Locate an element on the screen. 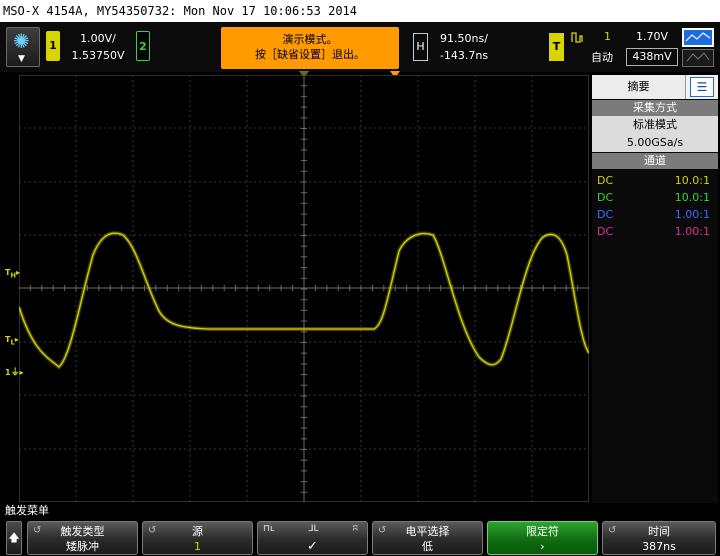  sample-rate: 5.00GSa/s is located at coordinates (655, 142).